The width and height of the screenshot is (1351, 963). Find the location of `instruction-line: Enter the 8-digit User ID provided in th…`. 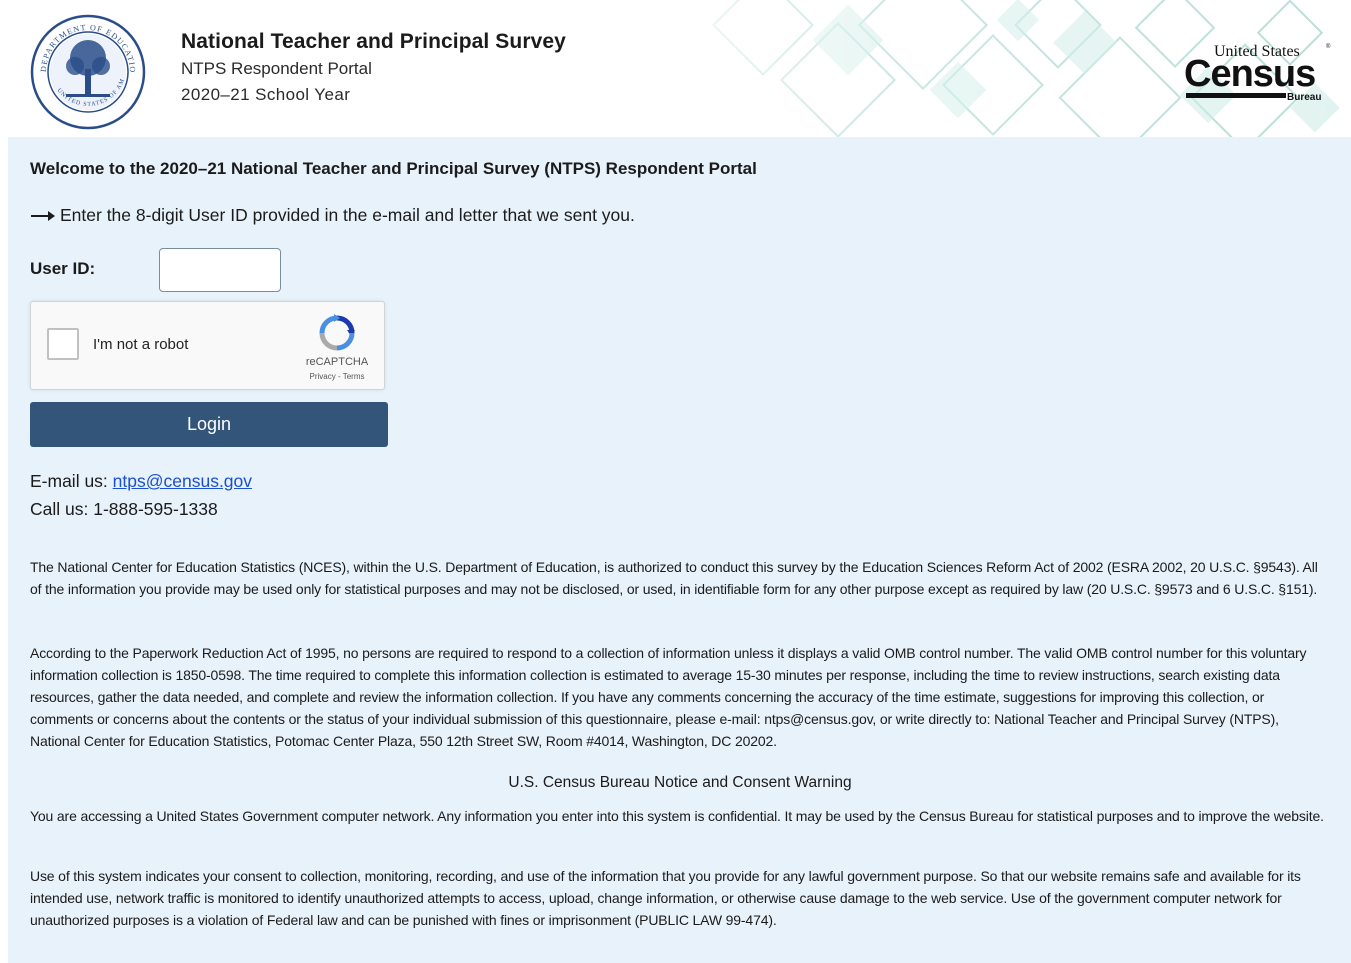

instruction-line: Enter the 8-digit User ID provided in th… is located at coordinates (332, 215).